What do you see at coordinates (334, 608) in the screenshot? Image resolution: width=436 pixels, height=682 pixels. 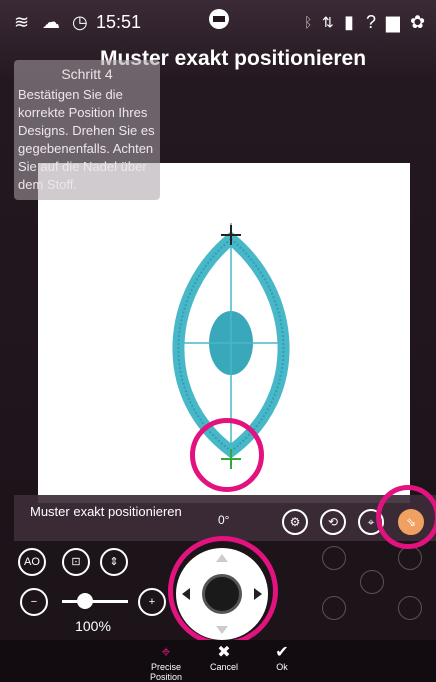 I see `align-bottom-left-button` at bounding box center [334, 608].